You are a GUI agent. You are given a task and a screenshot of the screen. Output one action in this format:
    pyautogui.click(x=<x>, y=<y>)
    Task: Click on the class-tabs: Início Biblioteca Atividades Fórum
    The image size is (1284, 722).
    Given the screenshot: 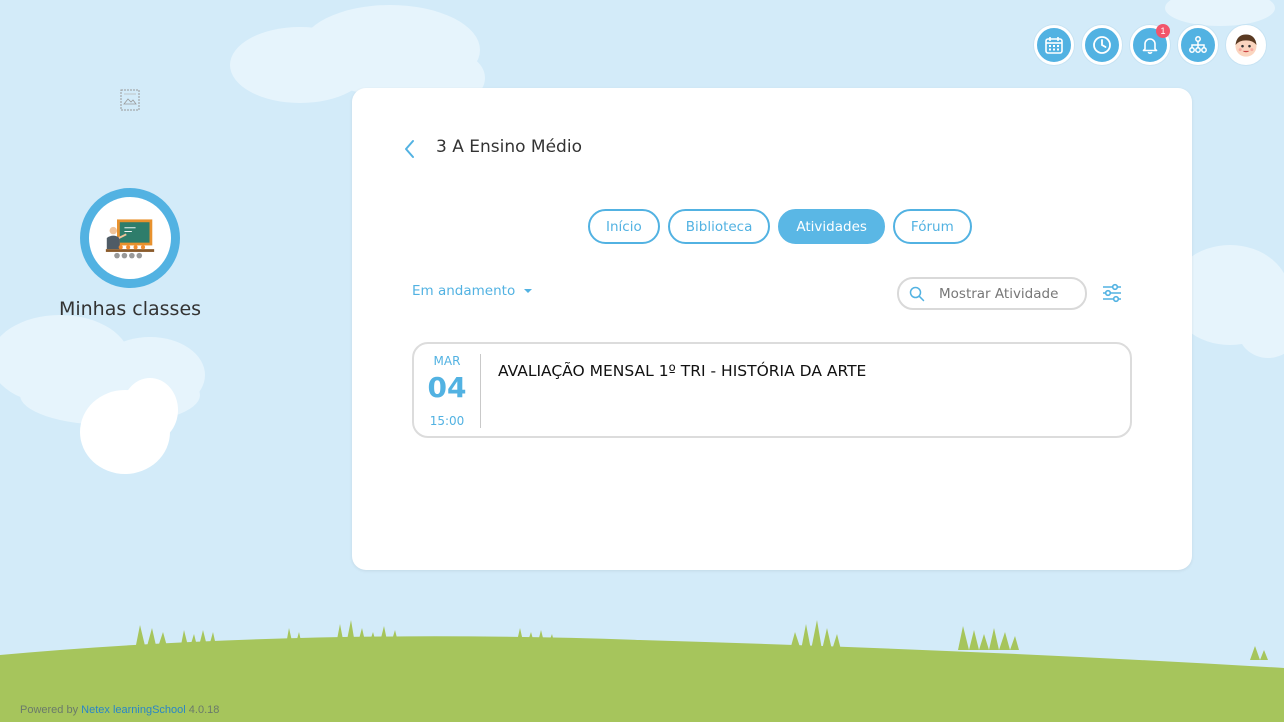 What is the action you would take?
    pyautogui.click(x=780, y=226)
    